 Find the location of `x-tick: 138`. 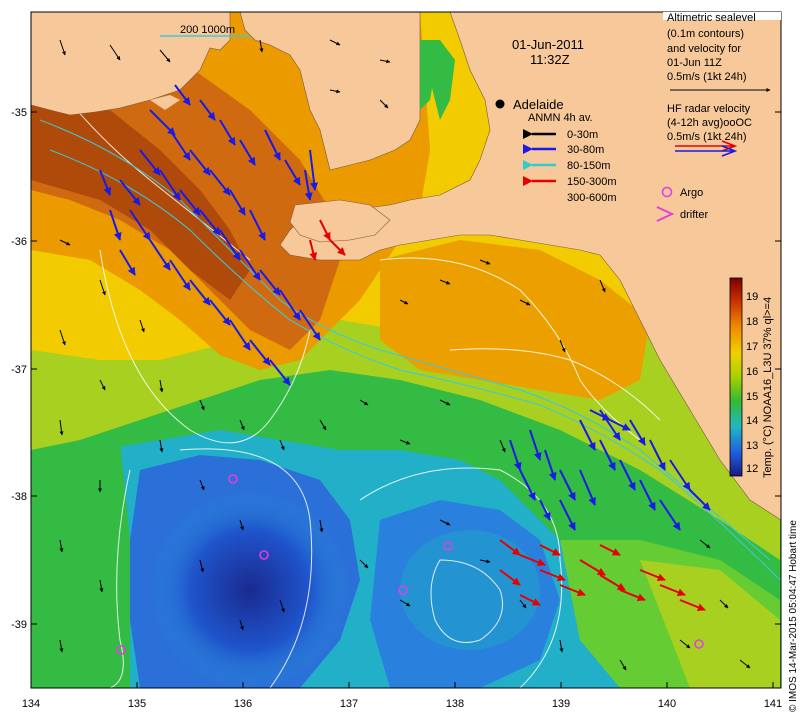

x-tick: 138 is located at coordinates (455, 704).